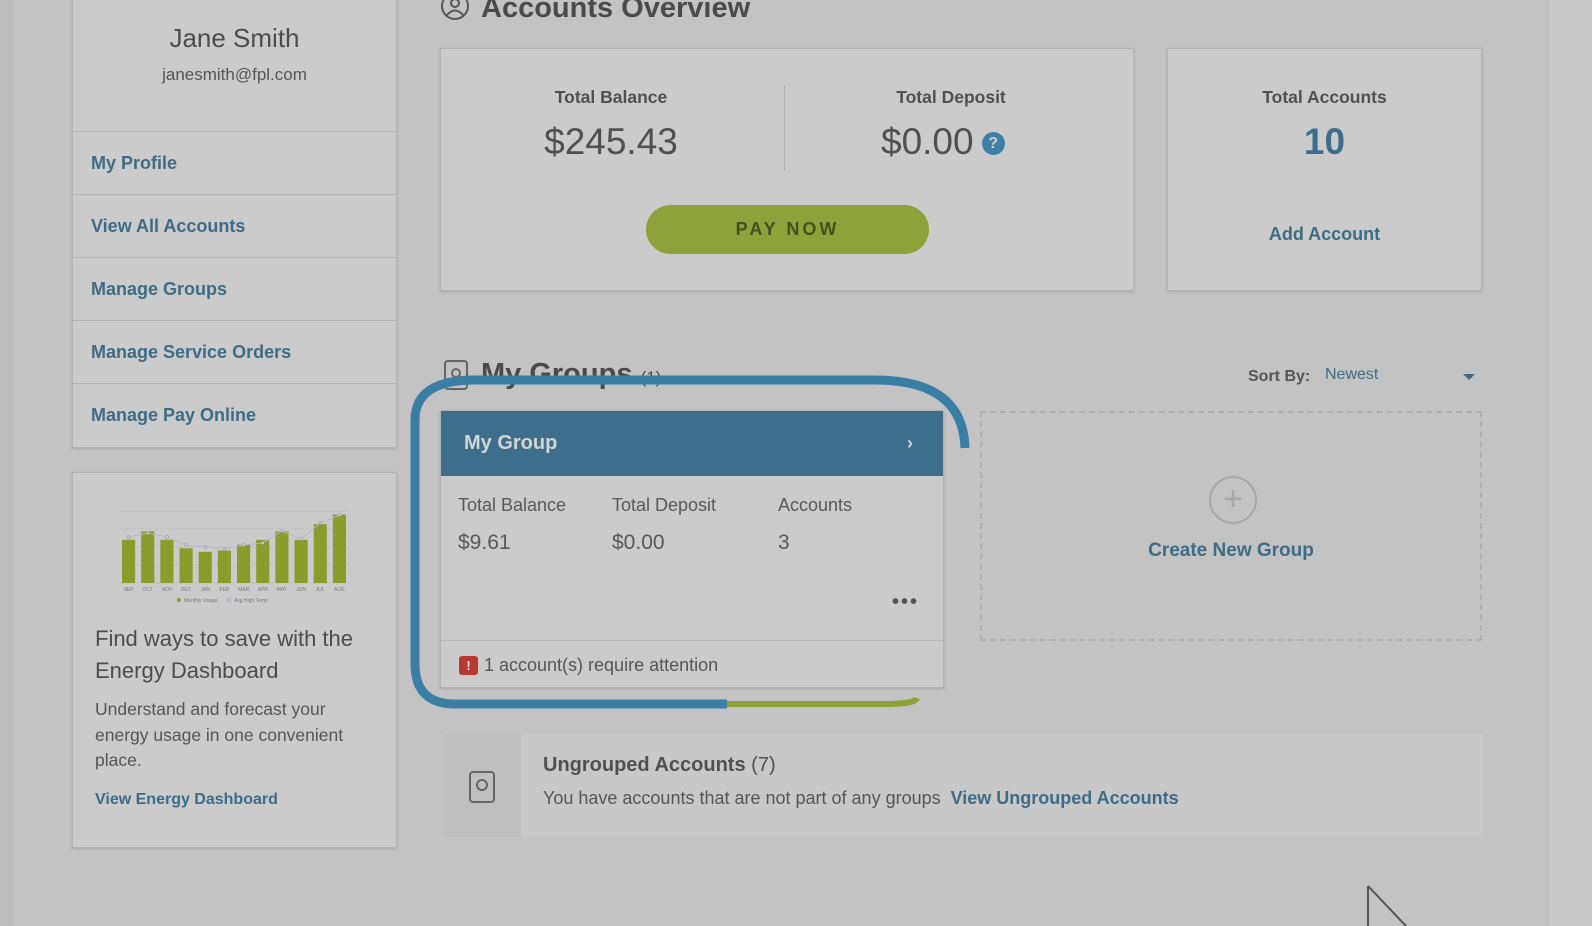 This screenshot has height=926, width=1592. What do you see at coordinates (1352, 374) in the screenshot?
I see `sort-by-value: Newest` at bounding box center [1352, 374].